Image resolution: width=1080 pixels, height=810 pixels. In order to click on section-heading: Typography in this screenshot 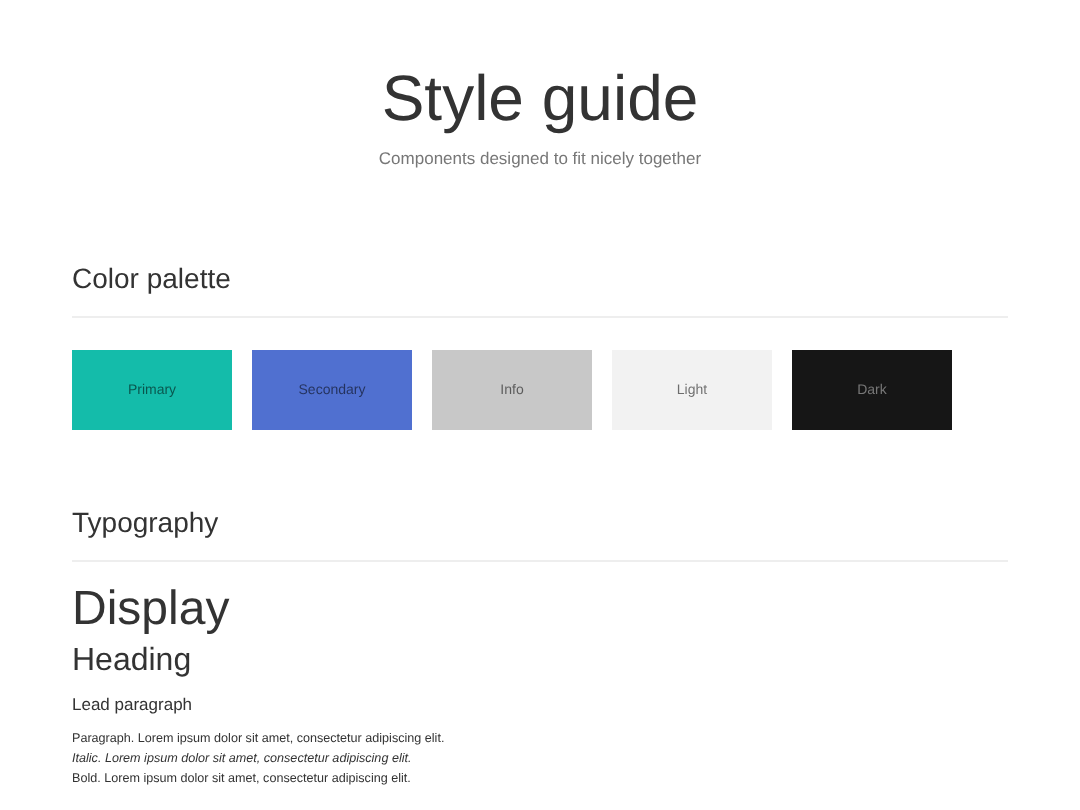, I will do `click(540, 533)`.